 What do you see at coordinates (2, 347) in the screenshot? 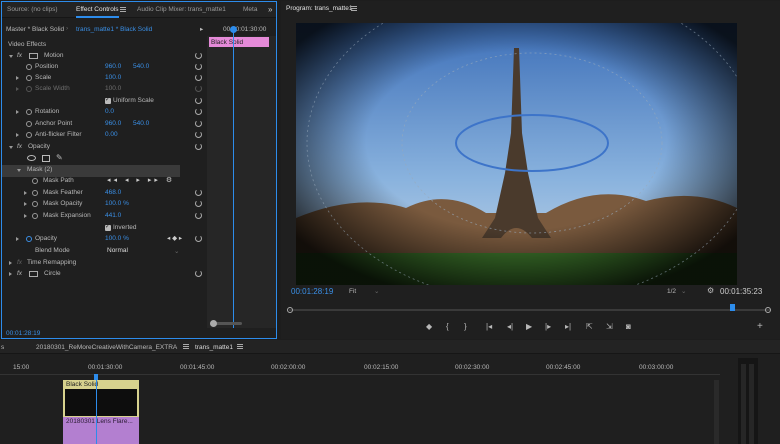
I see `tab-fragment: s` at bounding box center [2, 347].